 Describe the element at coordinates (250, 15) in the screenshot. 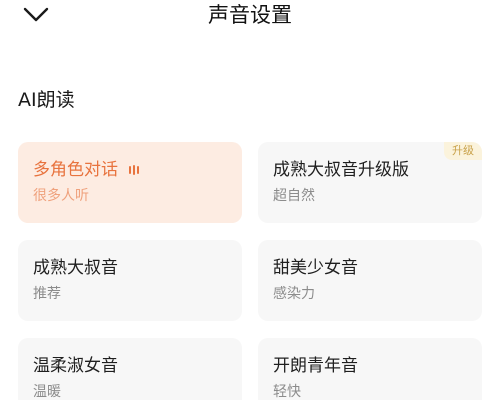

I see `page-title: 声音设置` at that location.